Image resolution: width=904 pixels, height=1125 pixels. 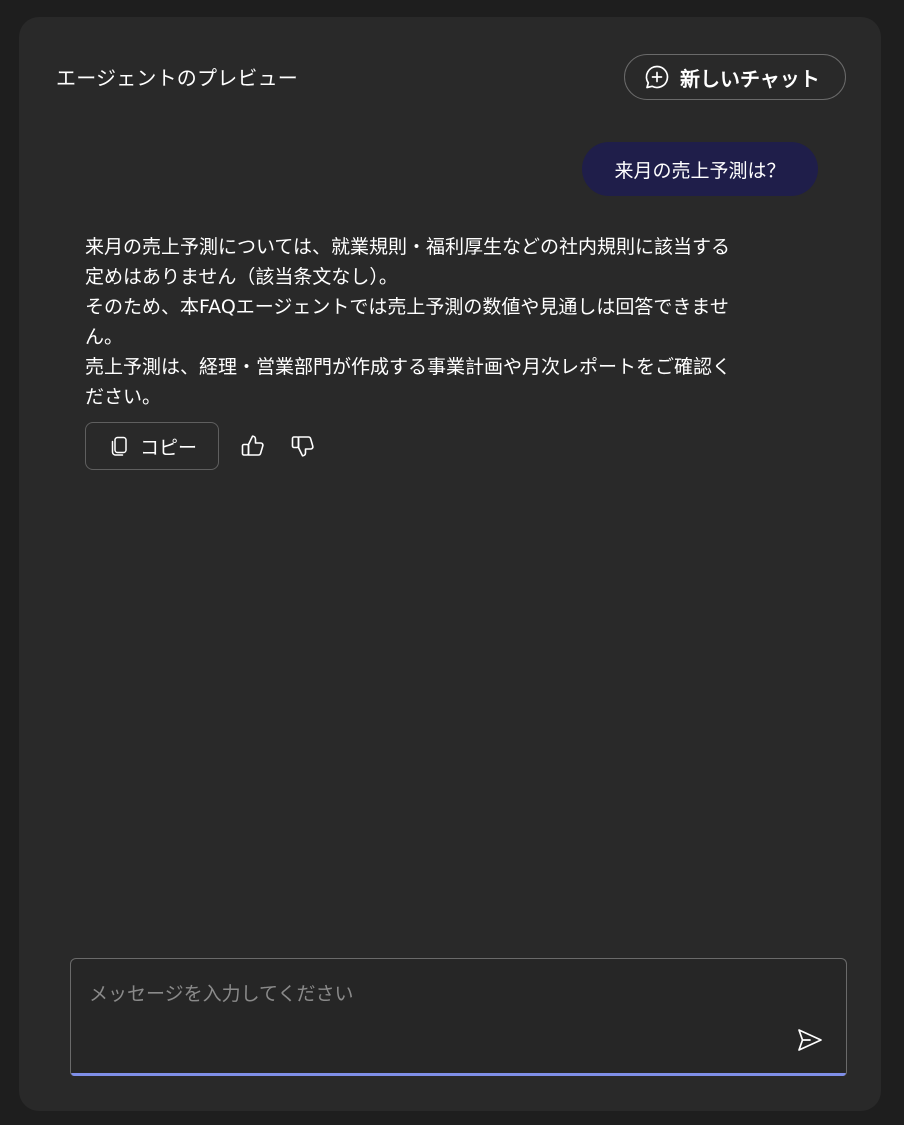 What do you see at coordinates (810, 1040) in the screenshot?
I see `send-icon` at bounding box center [810, 1040].